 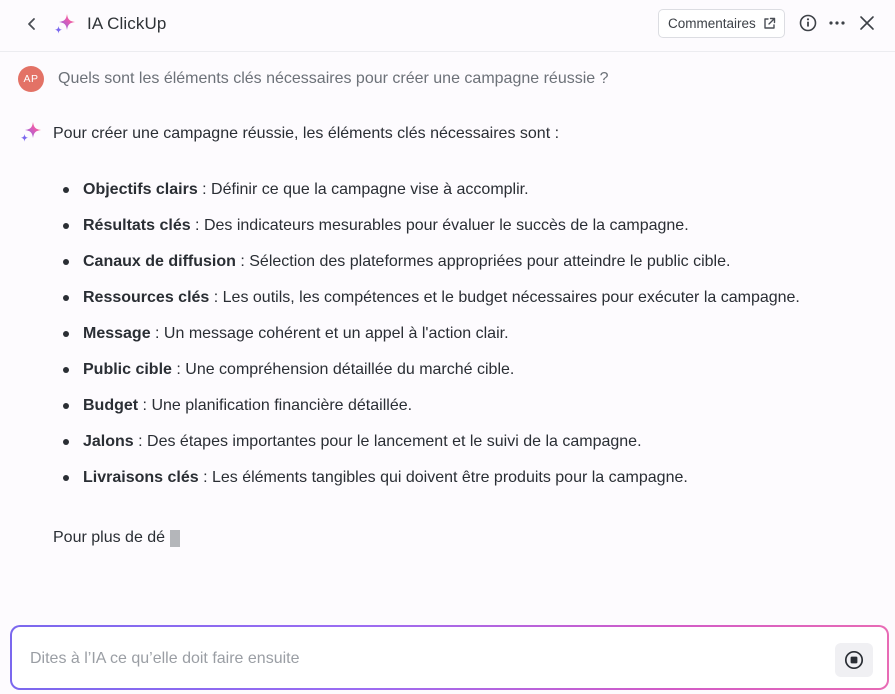 I want to click on streaming-text: Pour plus de dé, so click(x=117, y=538).